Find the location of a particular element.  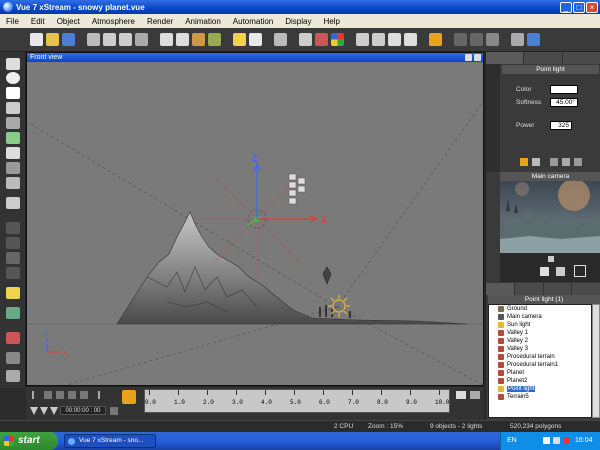

open-file-icon is located at coordinates (52, 39).